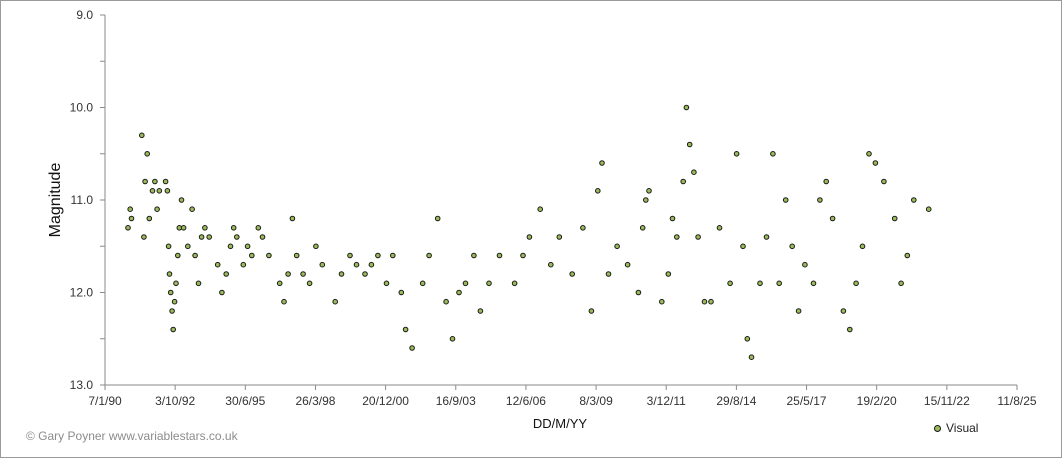 Image resolution: width=1062 pixels, height=458 pixels. I want to click on x-tick-label: 7/1/90, so click(105, 401).